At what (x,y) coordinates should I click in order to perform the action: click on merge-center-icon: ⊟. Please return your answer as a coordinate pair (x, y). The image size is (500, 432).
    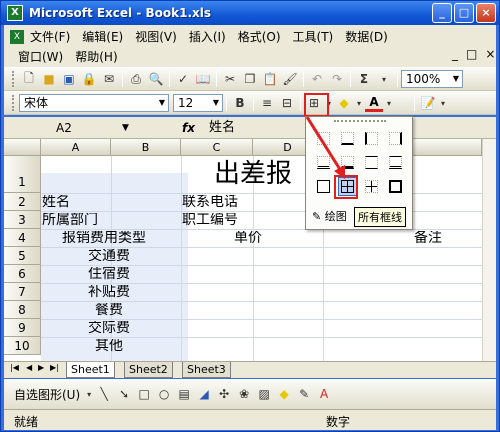
    Looking at the image, I should click on (287, 103).